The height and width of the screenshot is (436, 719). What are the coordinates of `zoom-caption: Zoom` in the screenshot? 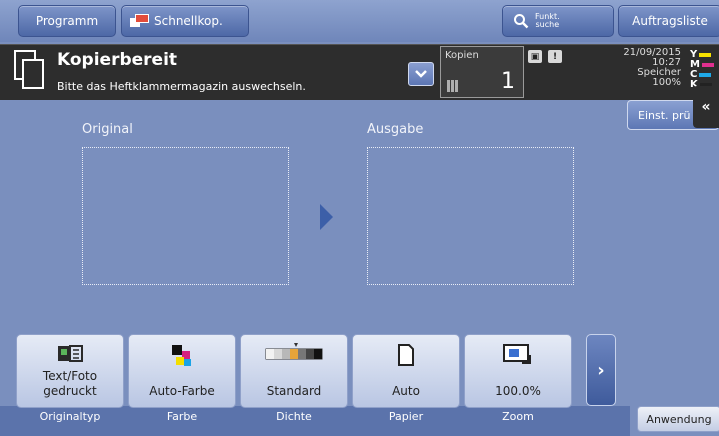 It's located at (518, 416).